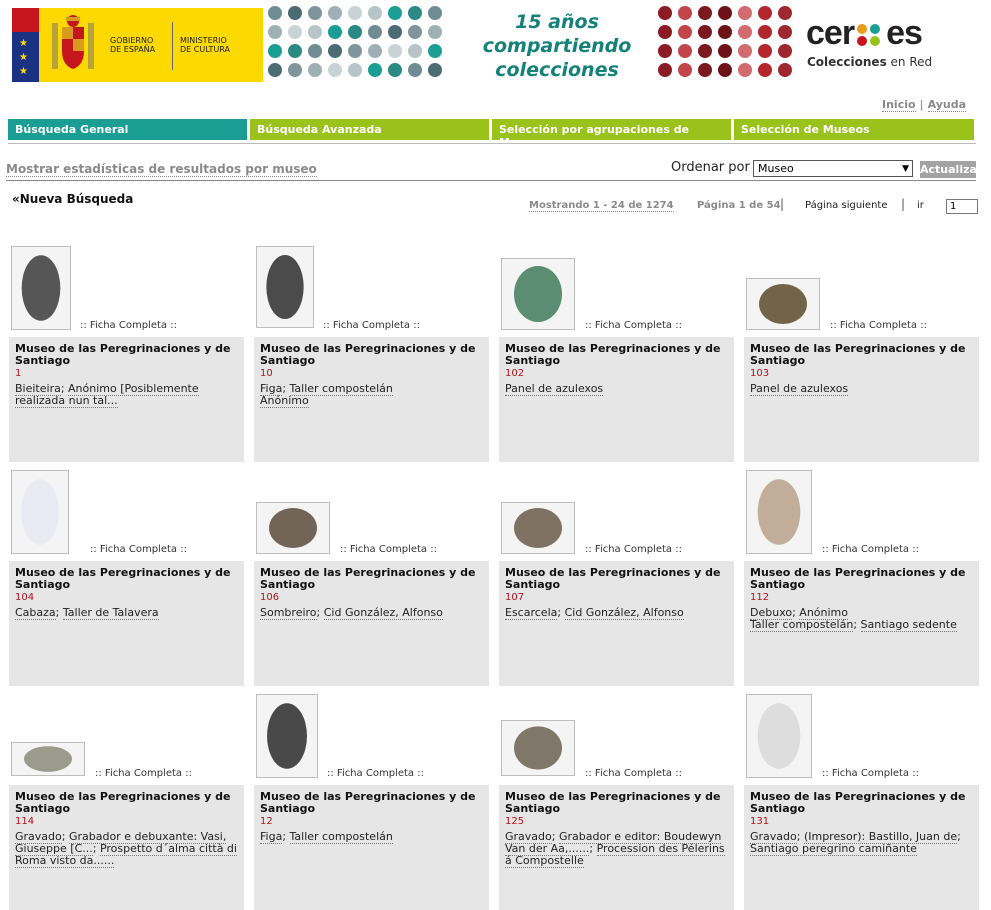 This screenshot has height=910, width=991. I want to click on tab-museum-selection: Selección de Museos, so click(854, 129).